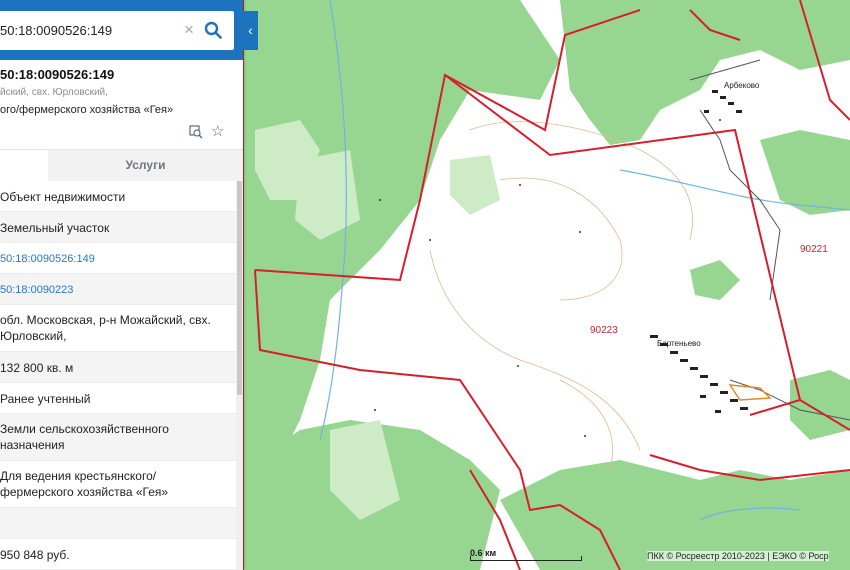 The height and width of the screenshot is (570, 850). I want to click on table-row: Земли сельскохозяйственного назначения, so click(118, 437).